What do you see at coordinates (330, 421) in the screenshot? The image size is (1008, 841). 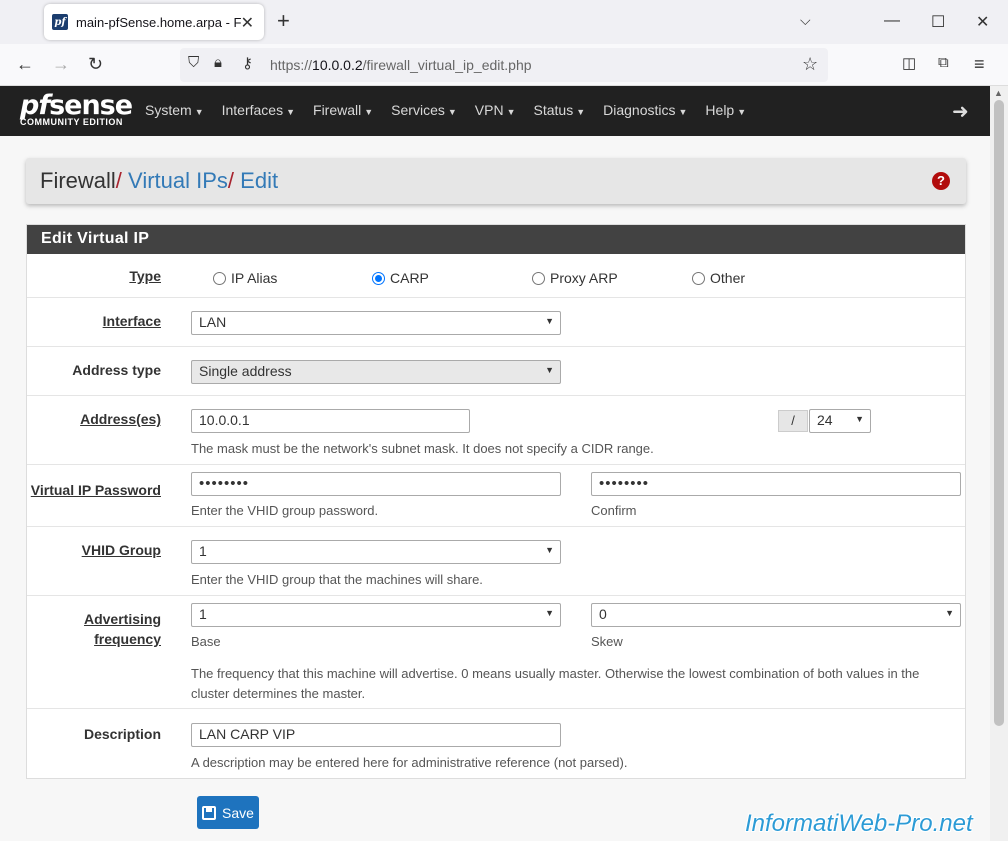 I see `address-input: 10.0.0.1` at bounding box center [330, 421].